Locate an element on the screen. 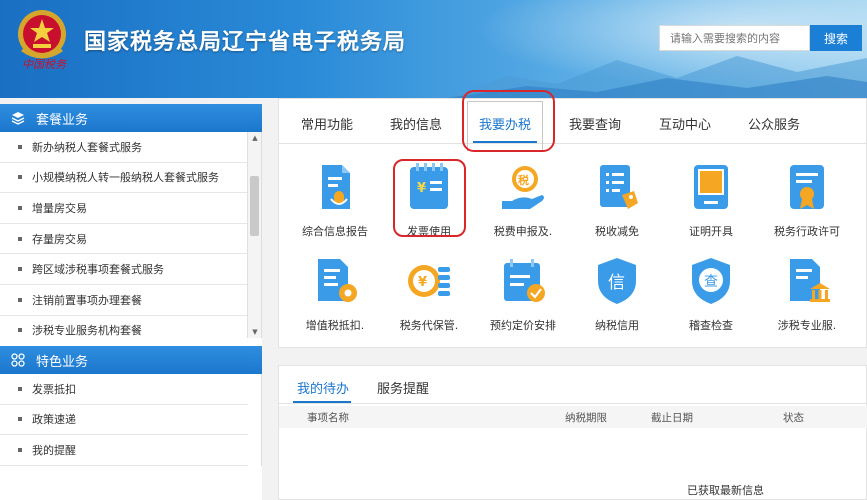 This screenshot has width=867, height=500. special-item-my-reminders: 我的提醒 is located at coordinates (124, 450).